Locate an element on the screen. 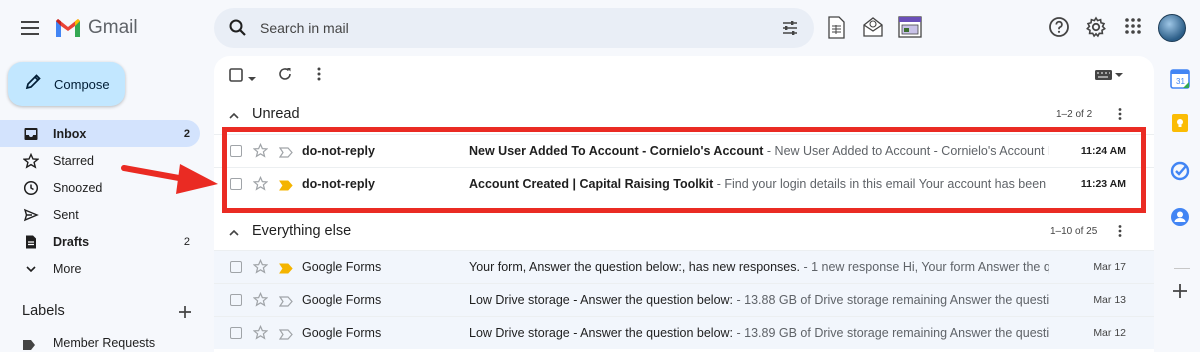  calendar-icon: 31 is located at coordinates (1180, 79).